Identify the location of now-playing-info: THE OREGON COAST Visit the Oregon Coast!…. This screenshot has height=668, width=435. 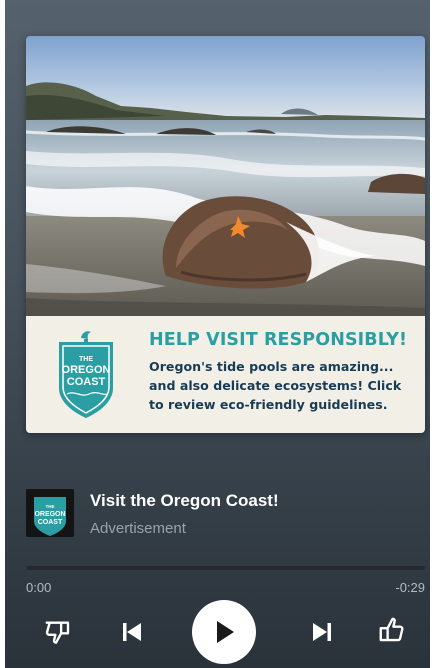
(225, 514).